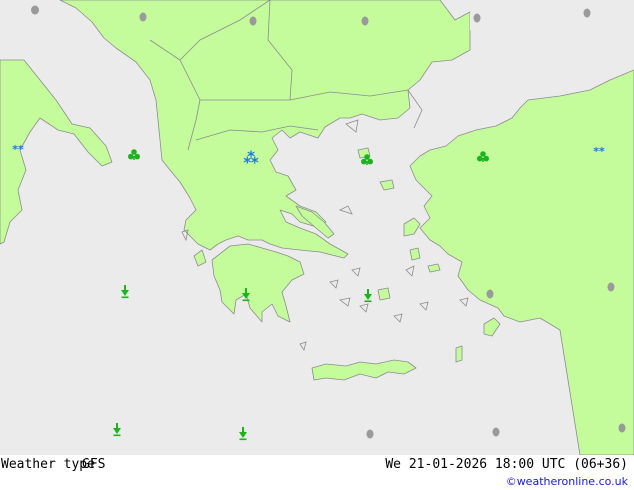 The height and width of the screenshot is (490, 634). I want to click on naxos, so click(384, 294).